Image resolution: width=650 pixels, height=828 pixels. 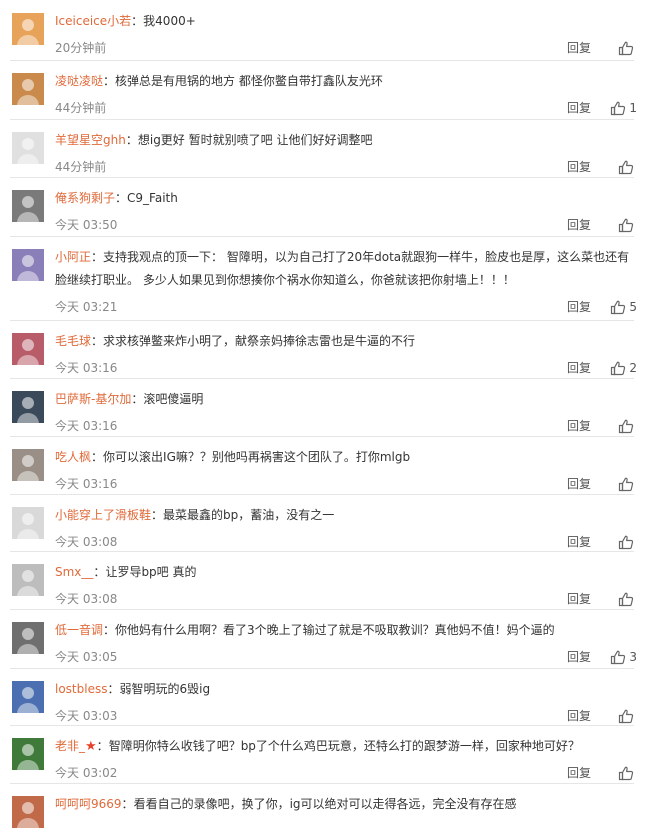 I want to click on comment-time: 今天 03:05, so click(x=86, y=657).